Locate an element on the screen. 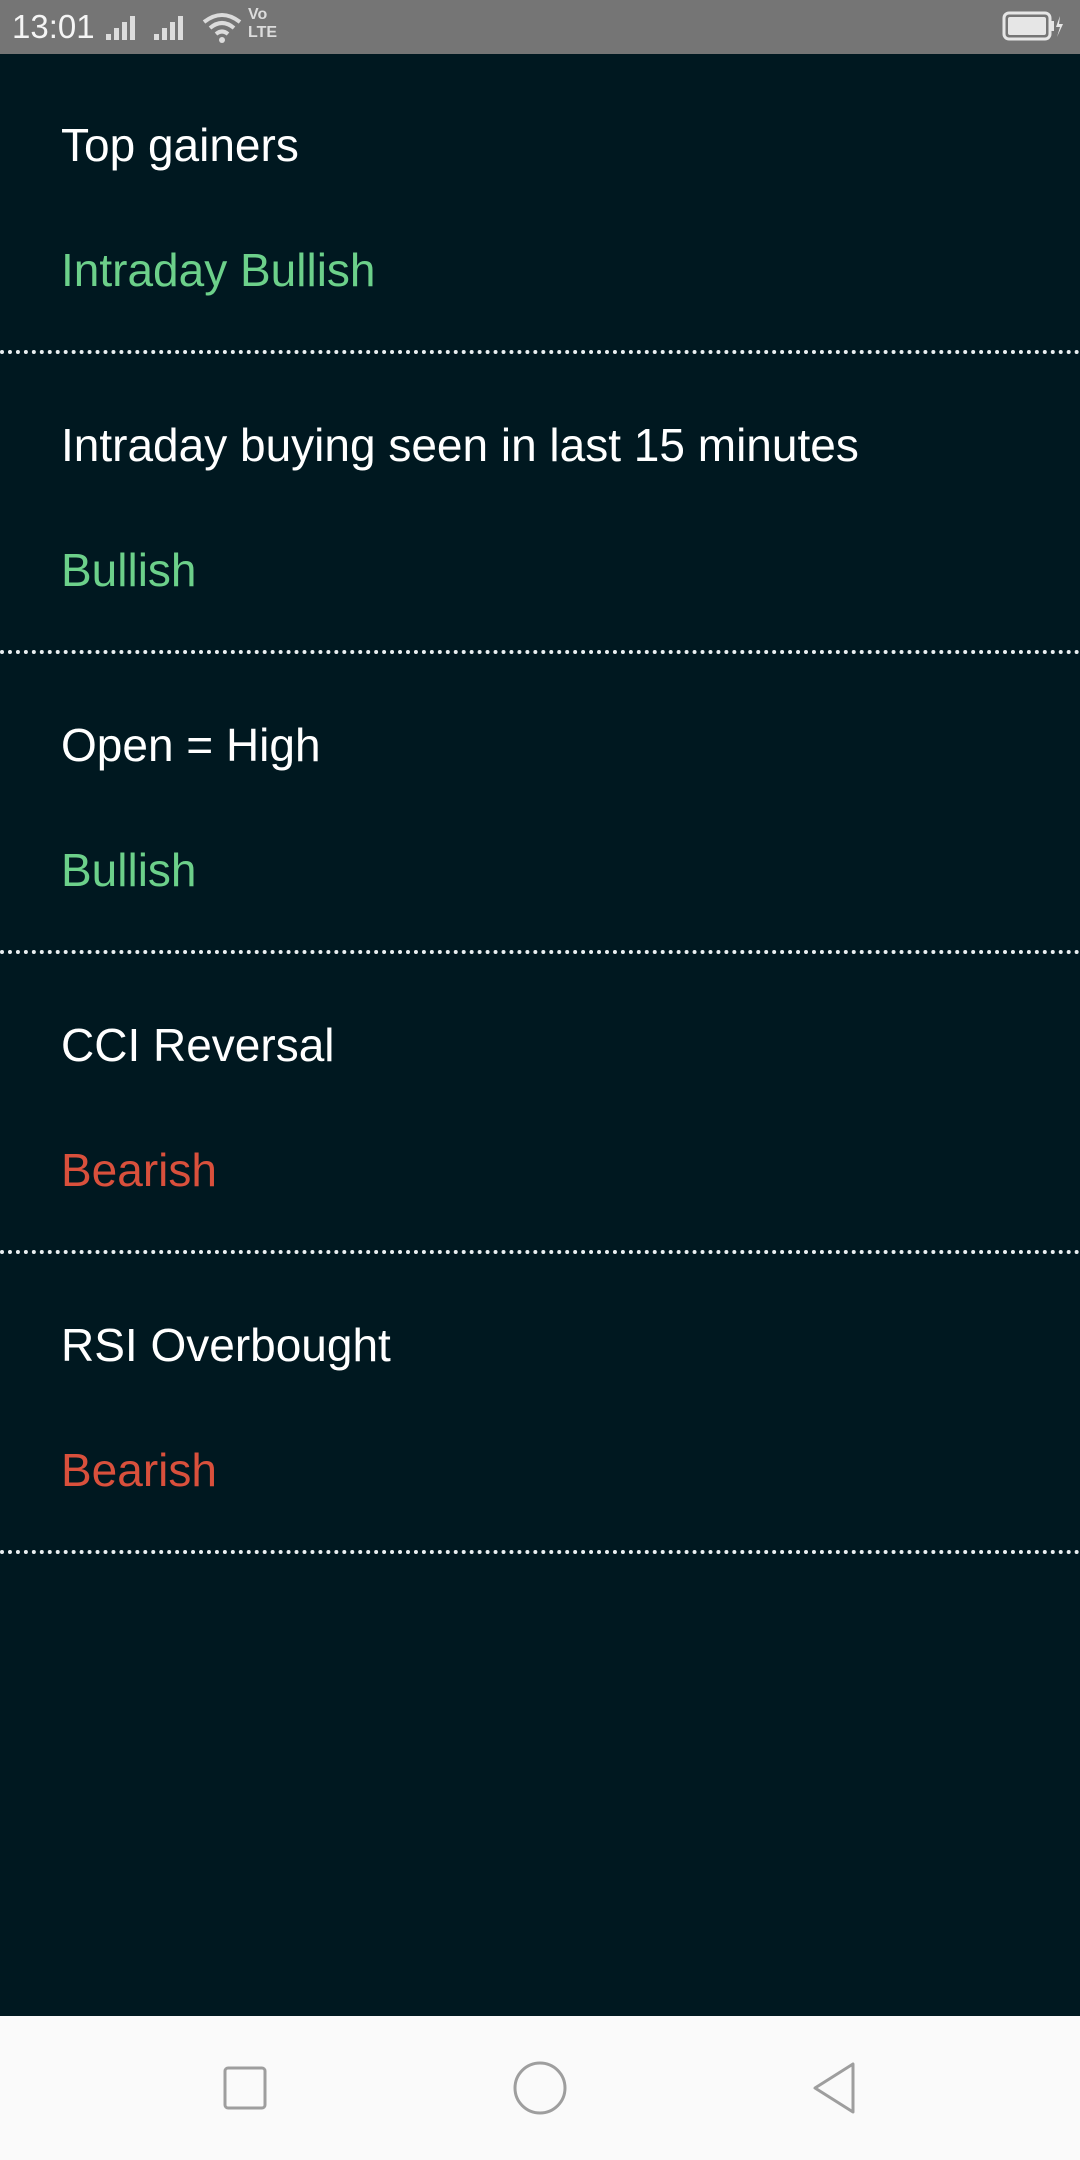 The height and width of the screenshot is (2160, 1080). back-button is located at coordinates (835, 2088).